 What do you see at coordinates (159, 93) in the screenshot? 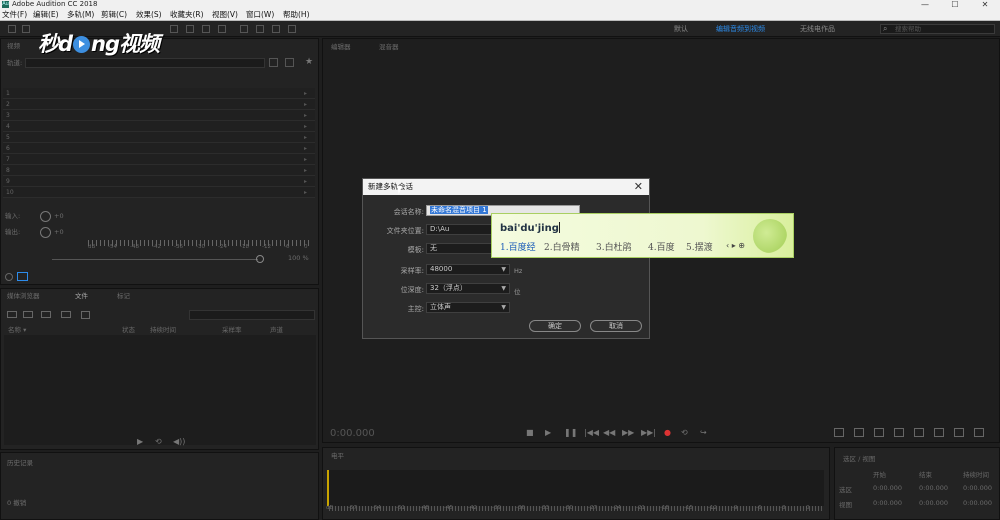
I see `track-row: 1 ▸` at bounding box center [159, 93].